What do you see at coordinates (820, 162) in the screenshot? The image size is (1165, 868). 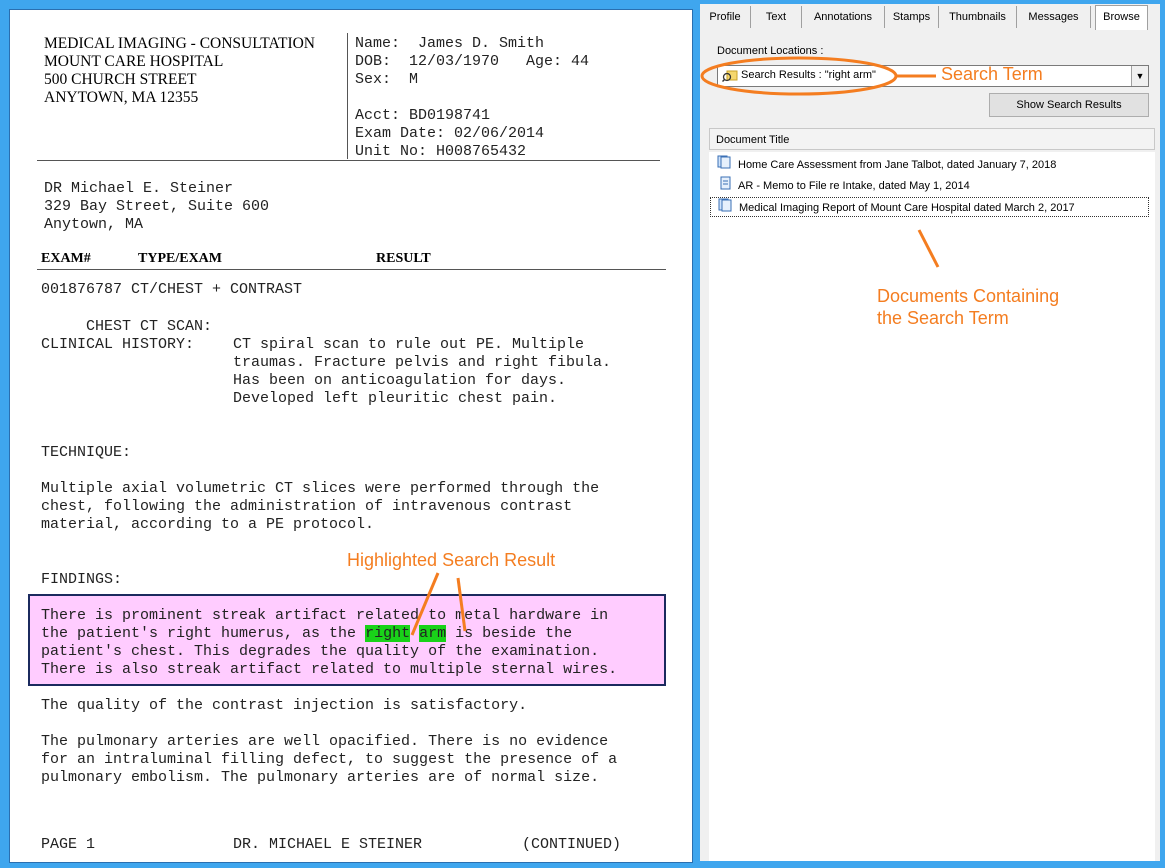 I see `right-annotation-shapes` at bounding box center [820, 162].